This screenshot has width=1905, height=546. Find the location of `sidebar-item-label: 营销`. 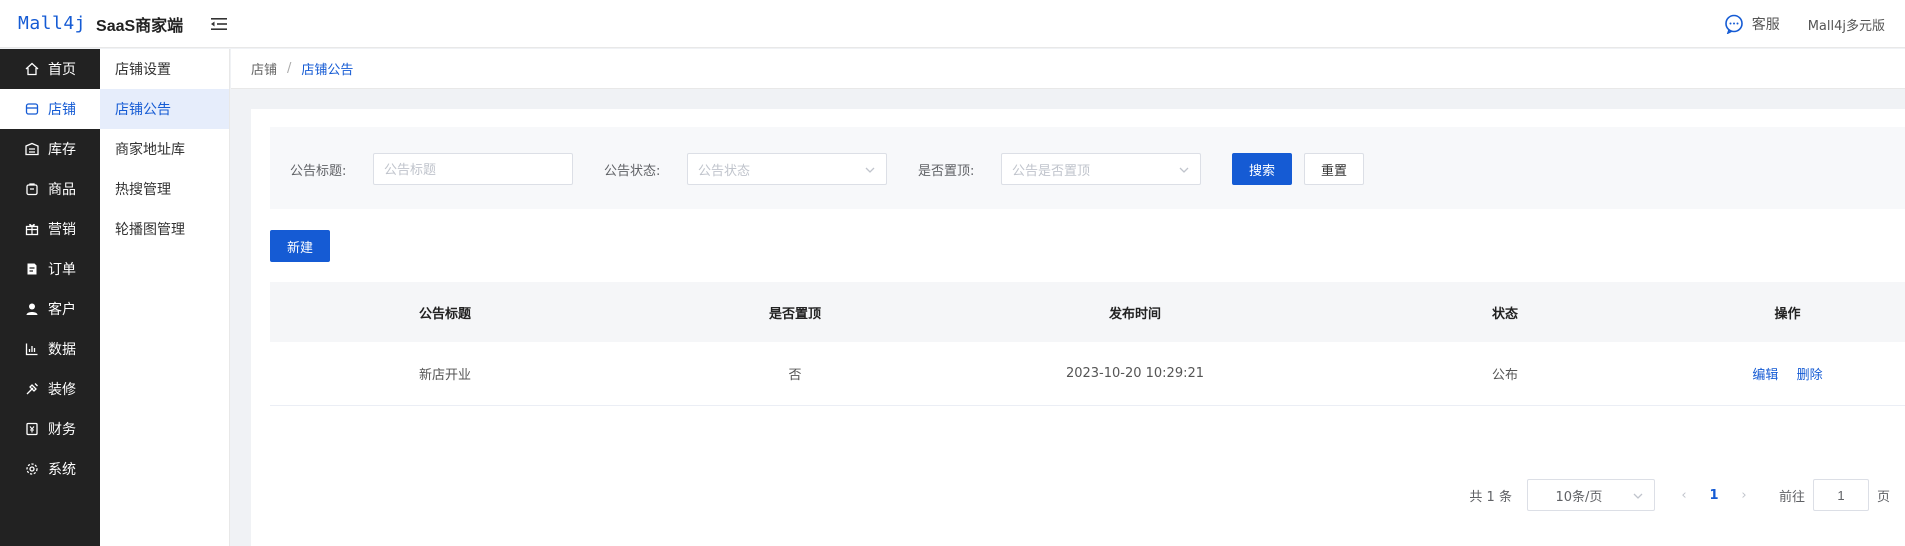

sidebar-item-label: 营销 is located at coordinates (62, 230).